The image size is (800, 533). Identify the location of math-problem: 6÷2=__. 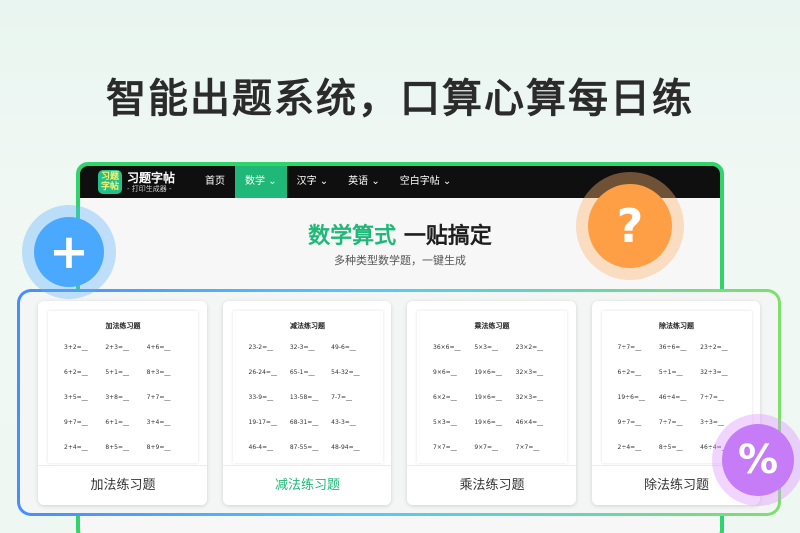
(629, 372).